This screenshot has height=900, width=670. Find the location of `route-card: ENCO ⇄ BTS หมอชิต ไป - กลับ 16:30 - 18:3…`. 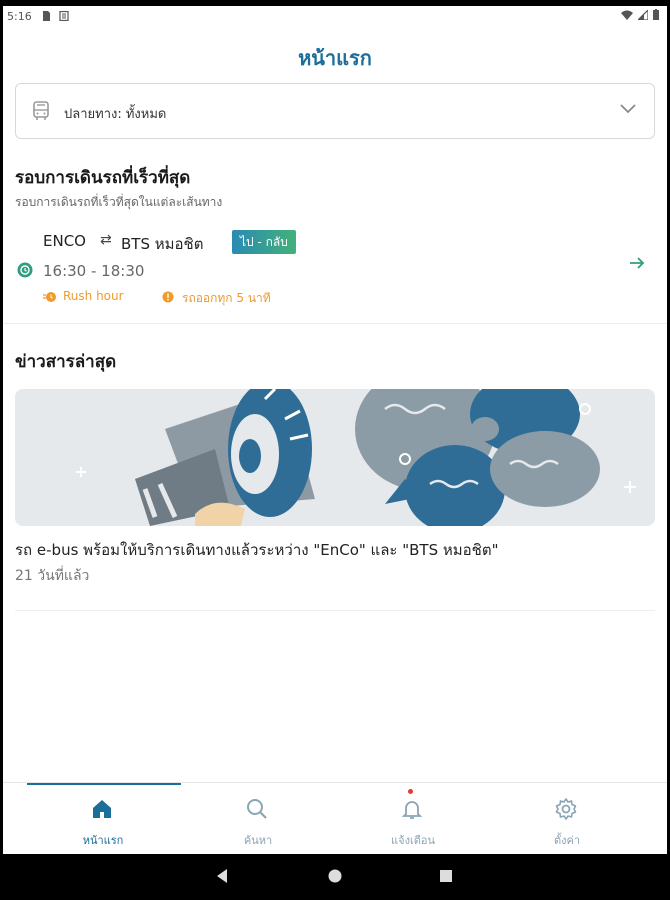

route-card: ENCO ⇄ BTS หมอชิต ไป - กลับ 16:30 - 18:3… is located at coordinates (335, 275).